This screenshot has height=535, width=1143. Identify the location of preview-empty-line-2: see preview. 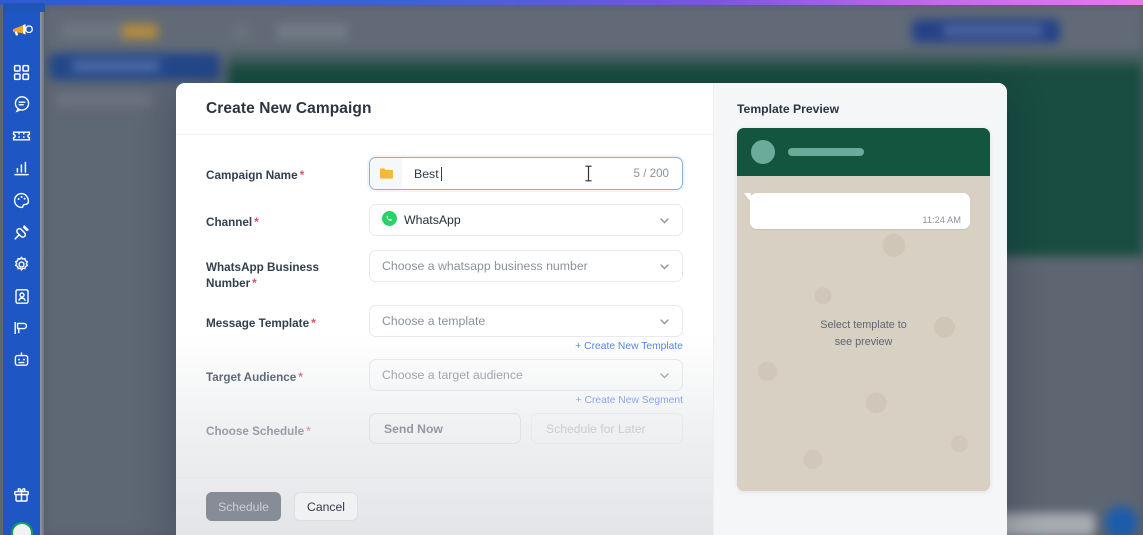
(863, 341).